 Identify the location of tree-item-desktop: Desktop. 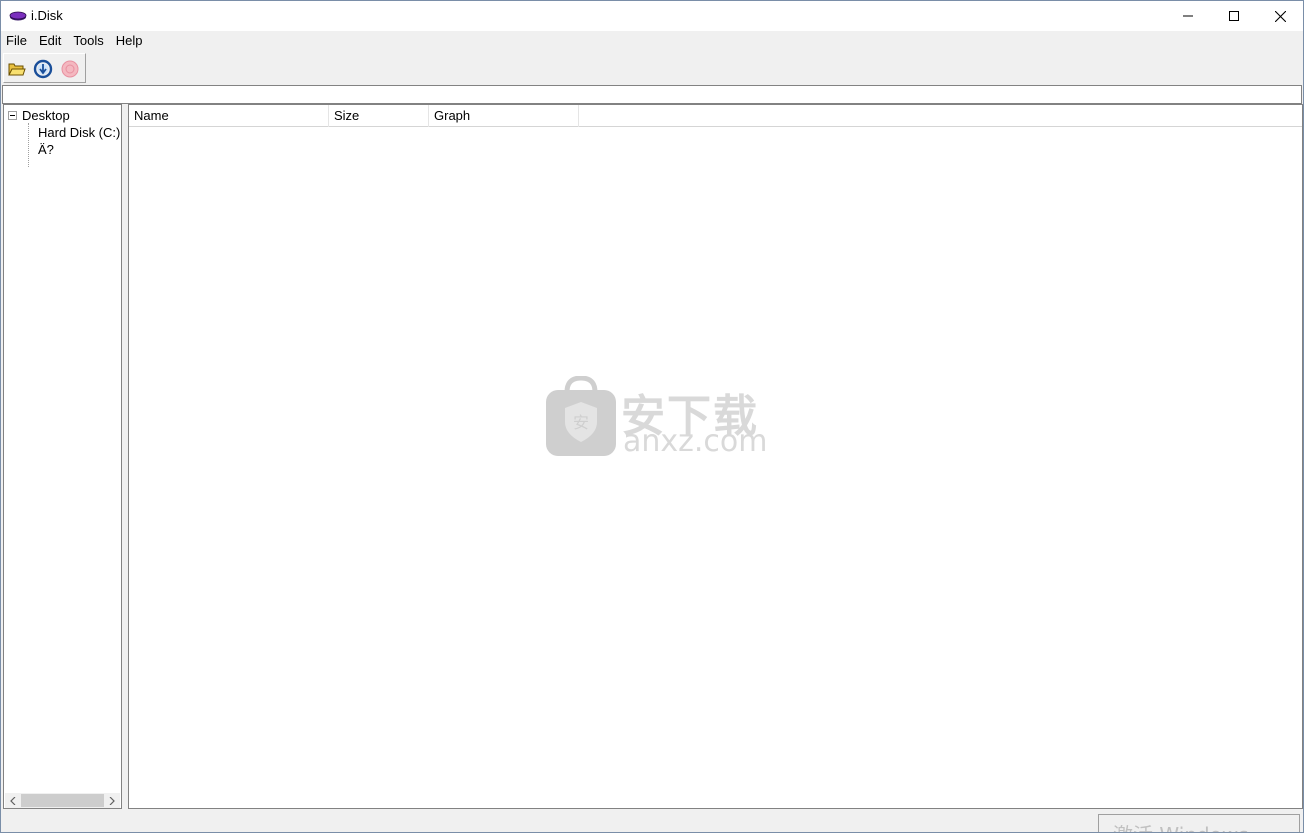
(46, 115).